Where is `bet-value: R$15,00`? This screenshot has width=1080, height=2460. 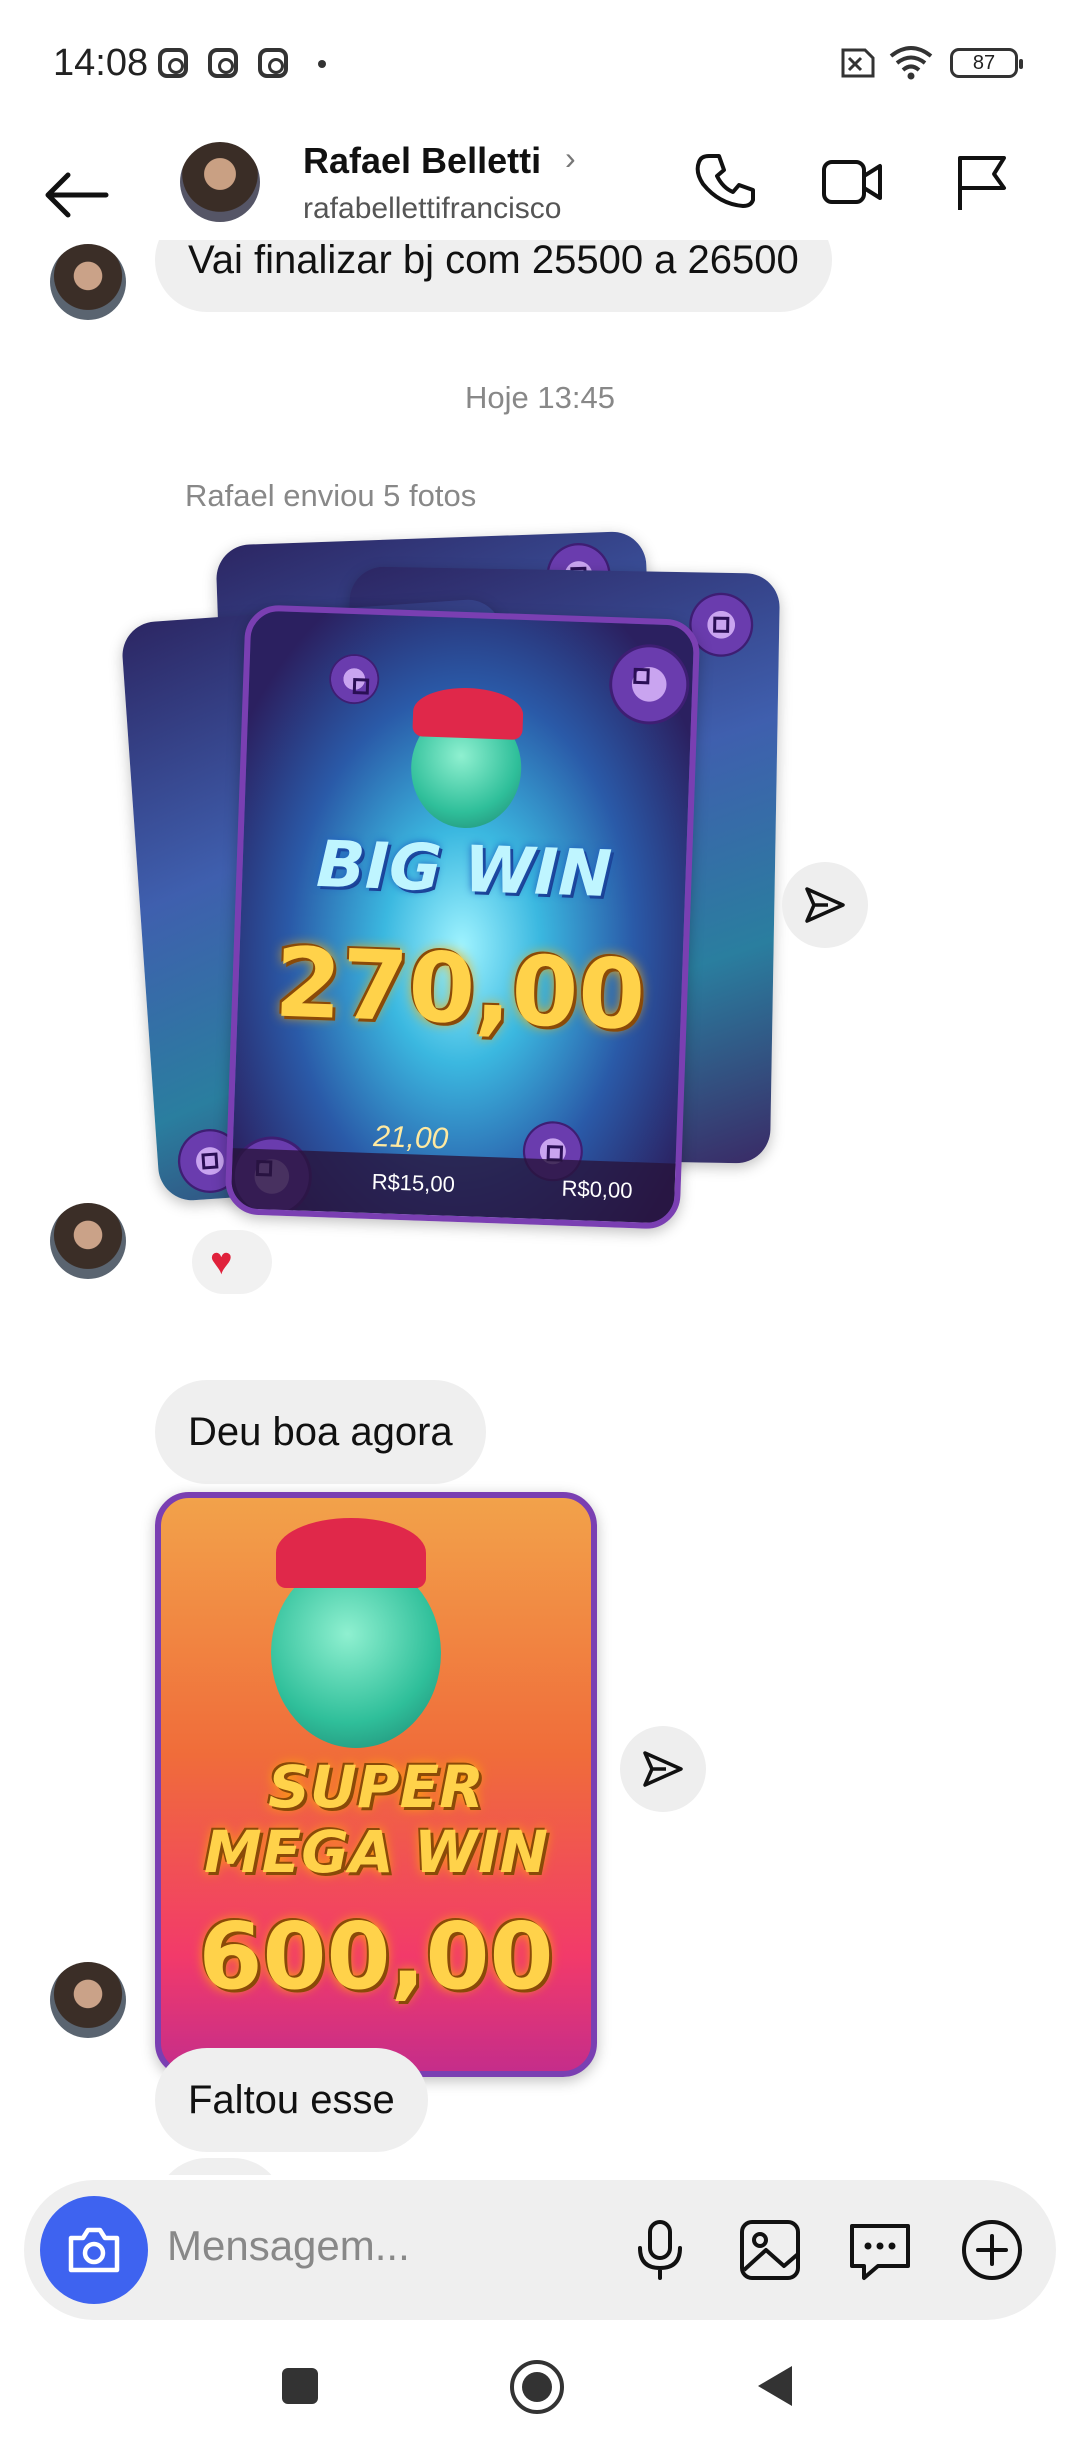
bet-value: R$15,00 is located at coordinates (413, 1183).